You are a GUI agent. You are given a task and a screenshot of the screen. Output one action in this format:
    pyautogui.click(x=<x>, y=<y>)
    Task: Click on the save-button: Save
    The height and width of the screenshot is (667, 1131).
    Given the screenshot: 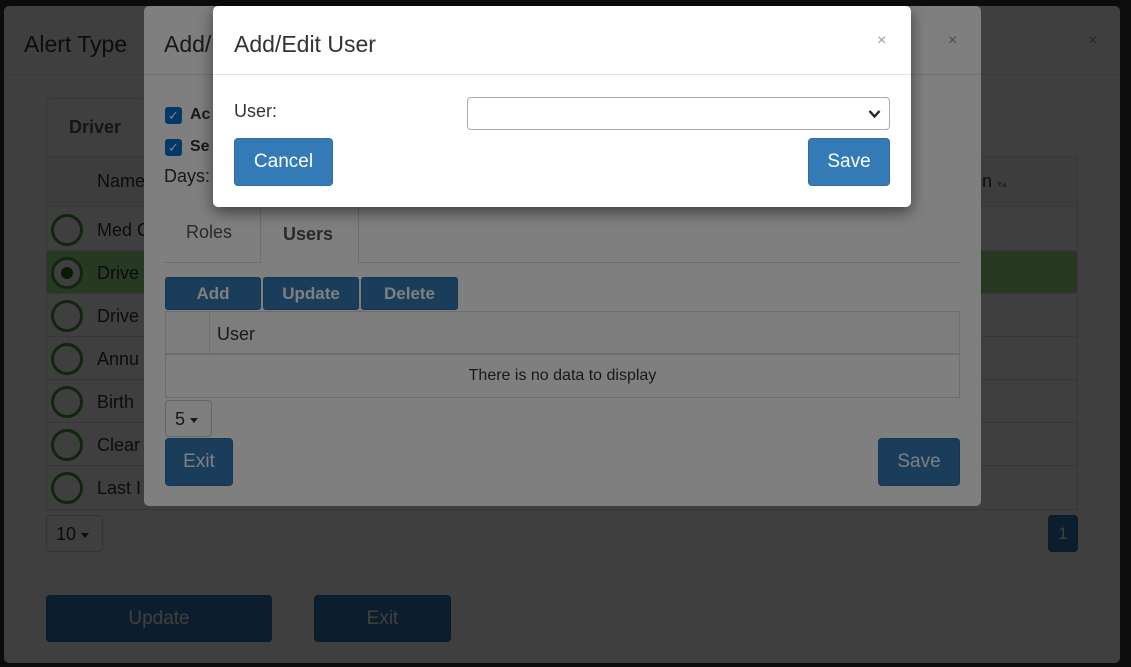 What is the action you would take?
    pyautogui.click(x=849, y=162)
    